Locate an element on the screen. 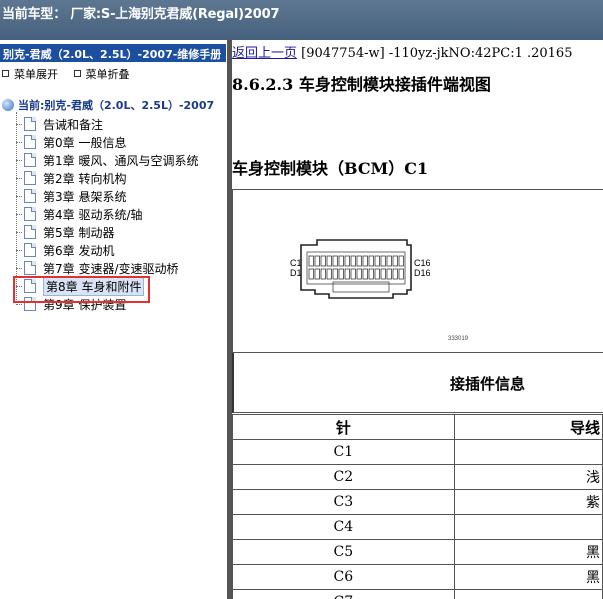 The width and height of the screenshot is (603, 599). table-row: C7 is located at coordinates (417, 594).